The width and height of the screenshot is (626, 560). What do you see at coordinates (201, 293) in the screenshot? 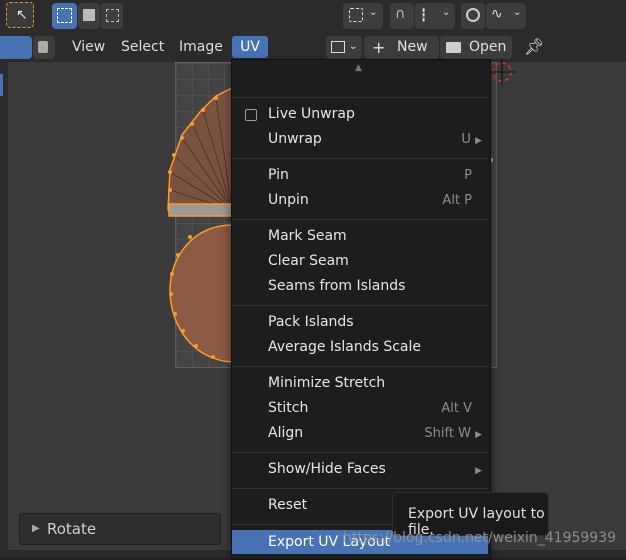
I see `half-disc-island` at bounding box center [201, 293].